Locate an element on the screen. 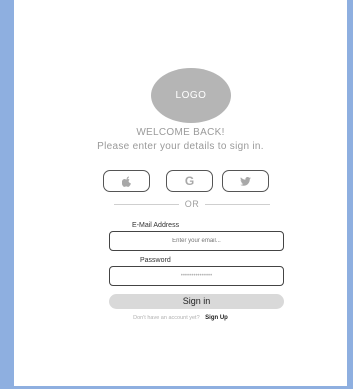 This screenshot has width=353, height=389. password-input: ••••••••••••••• is located at coordinates (196, 276).